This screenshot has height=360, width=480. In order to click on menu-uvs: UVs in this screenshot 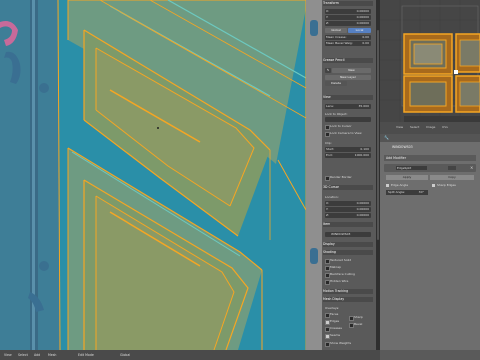, I will do `click(445, 127)`.